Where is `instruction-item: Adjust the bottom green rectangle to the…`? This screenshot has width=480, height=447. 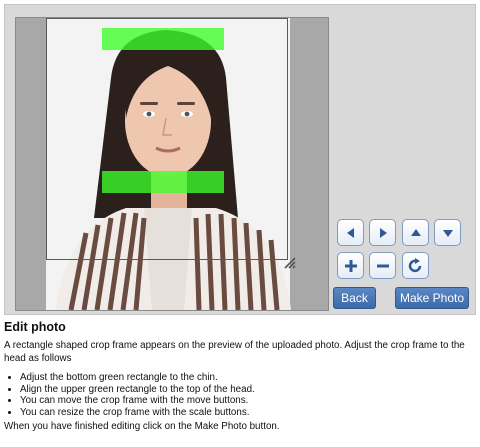 instruction-item: Adjust the bottom green rectangle to the… is located at coordinates (137, 378).